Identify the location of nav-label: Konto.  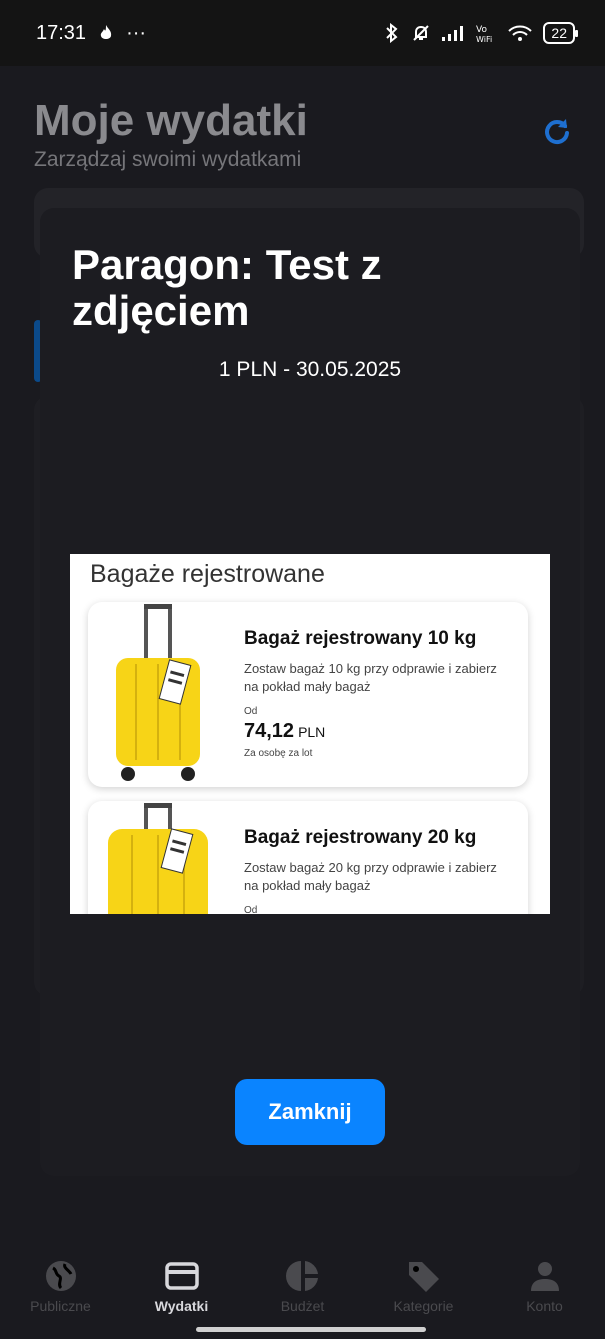
(544, 1306).